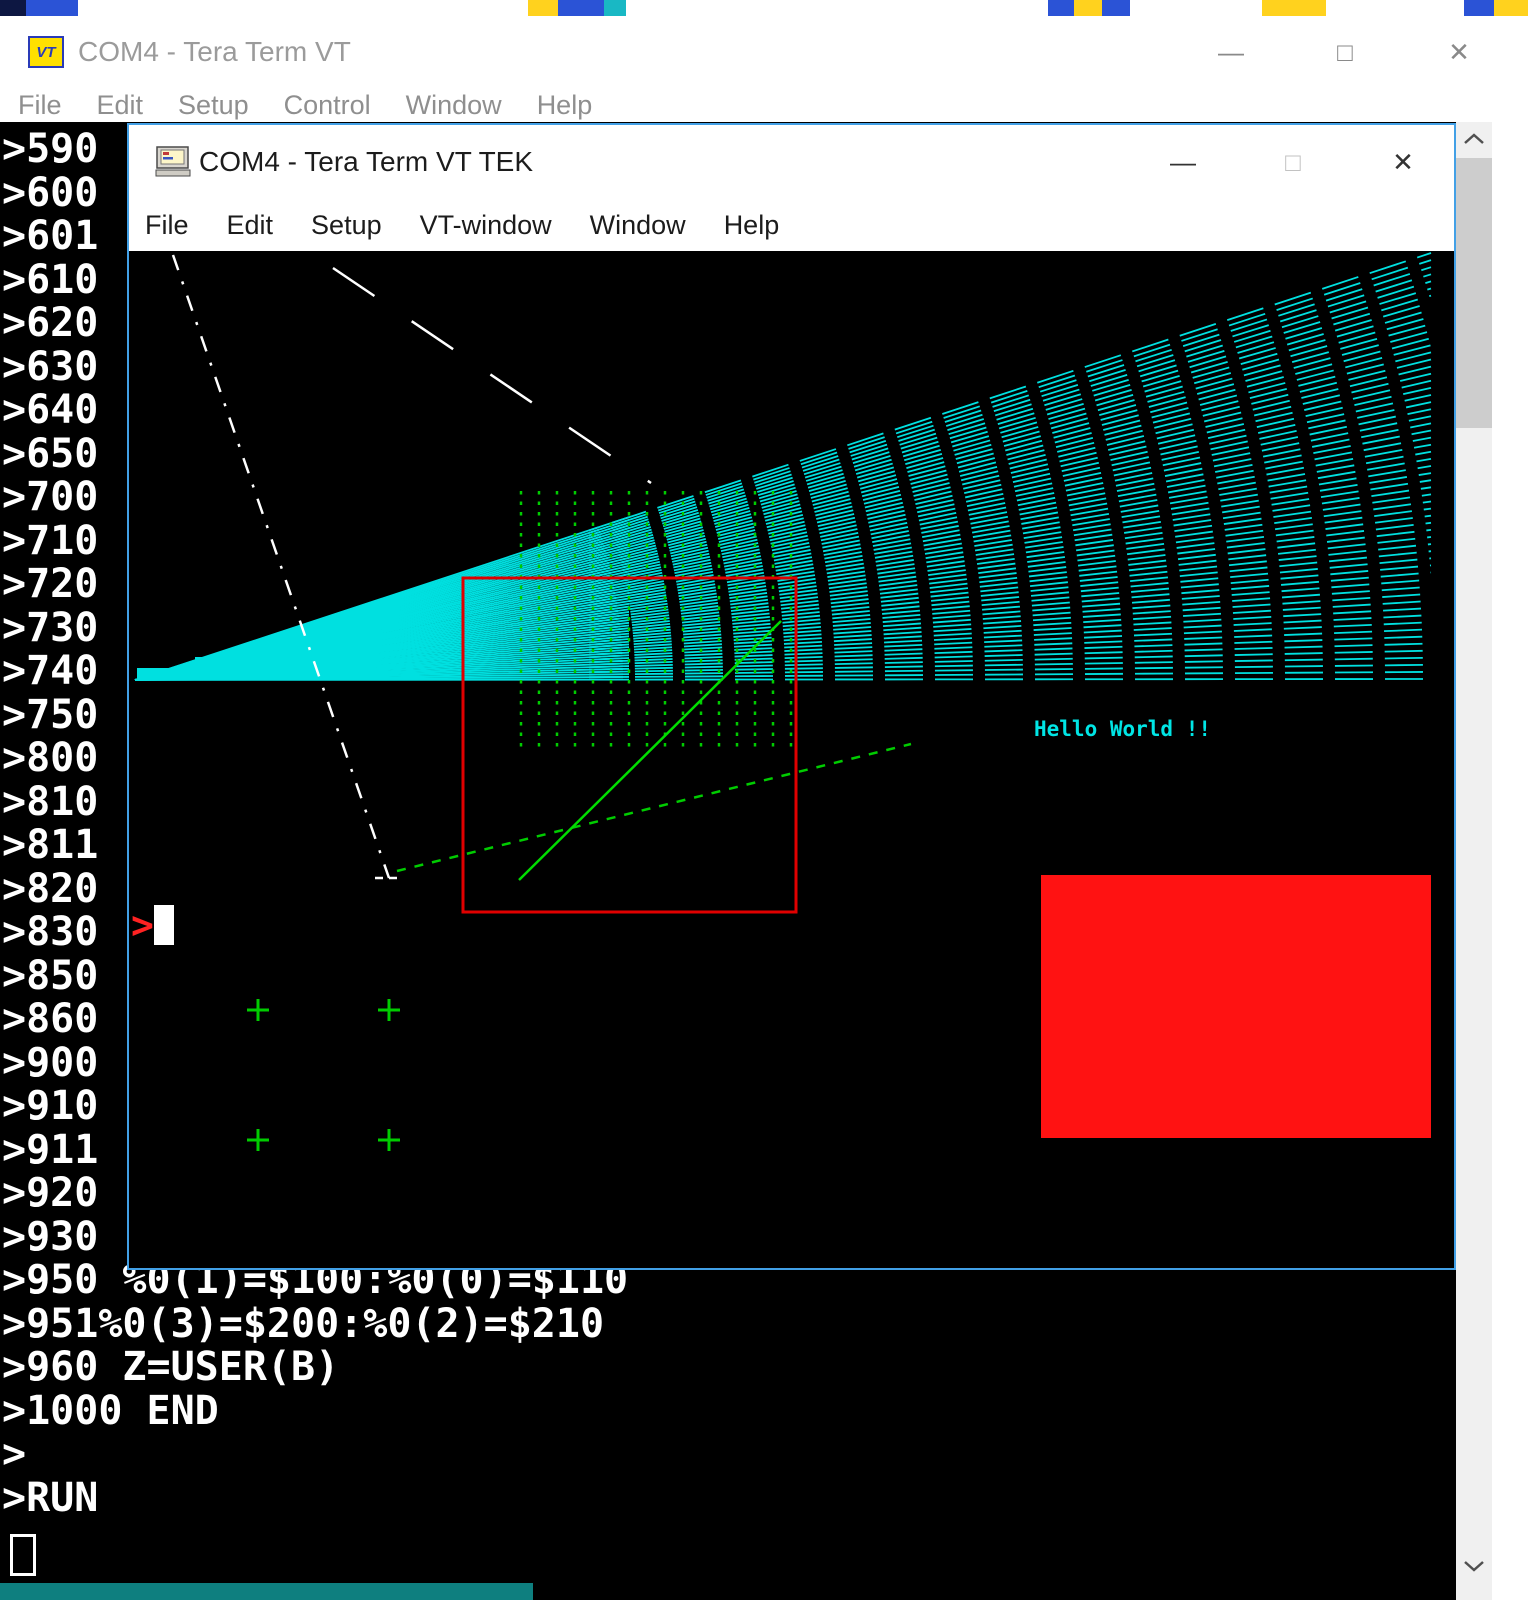  I want to click on terminal-line: >810, so click(50, 801).